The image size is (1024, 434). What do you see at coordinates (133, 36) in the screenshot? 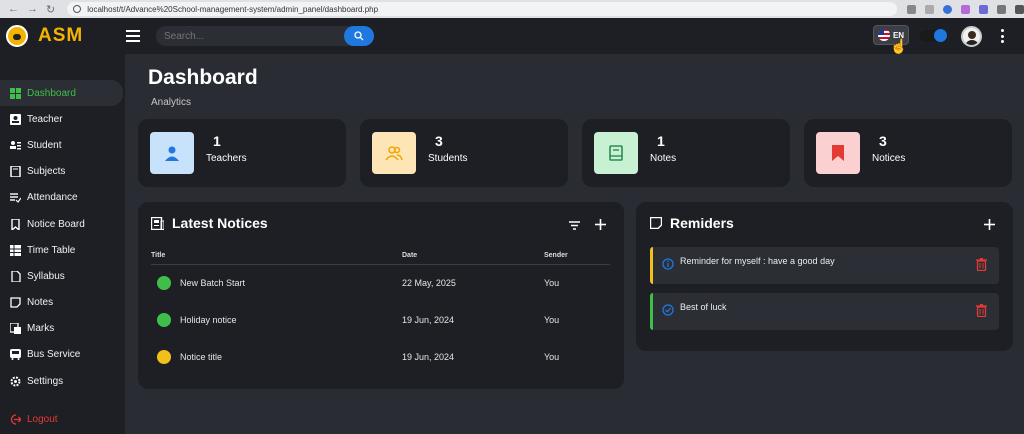
I see `menu-icon` at bounding box center [133, 36].